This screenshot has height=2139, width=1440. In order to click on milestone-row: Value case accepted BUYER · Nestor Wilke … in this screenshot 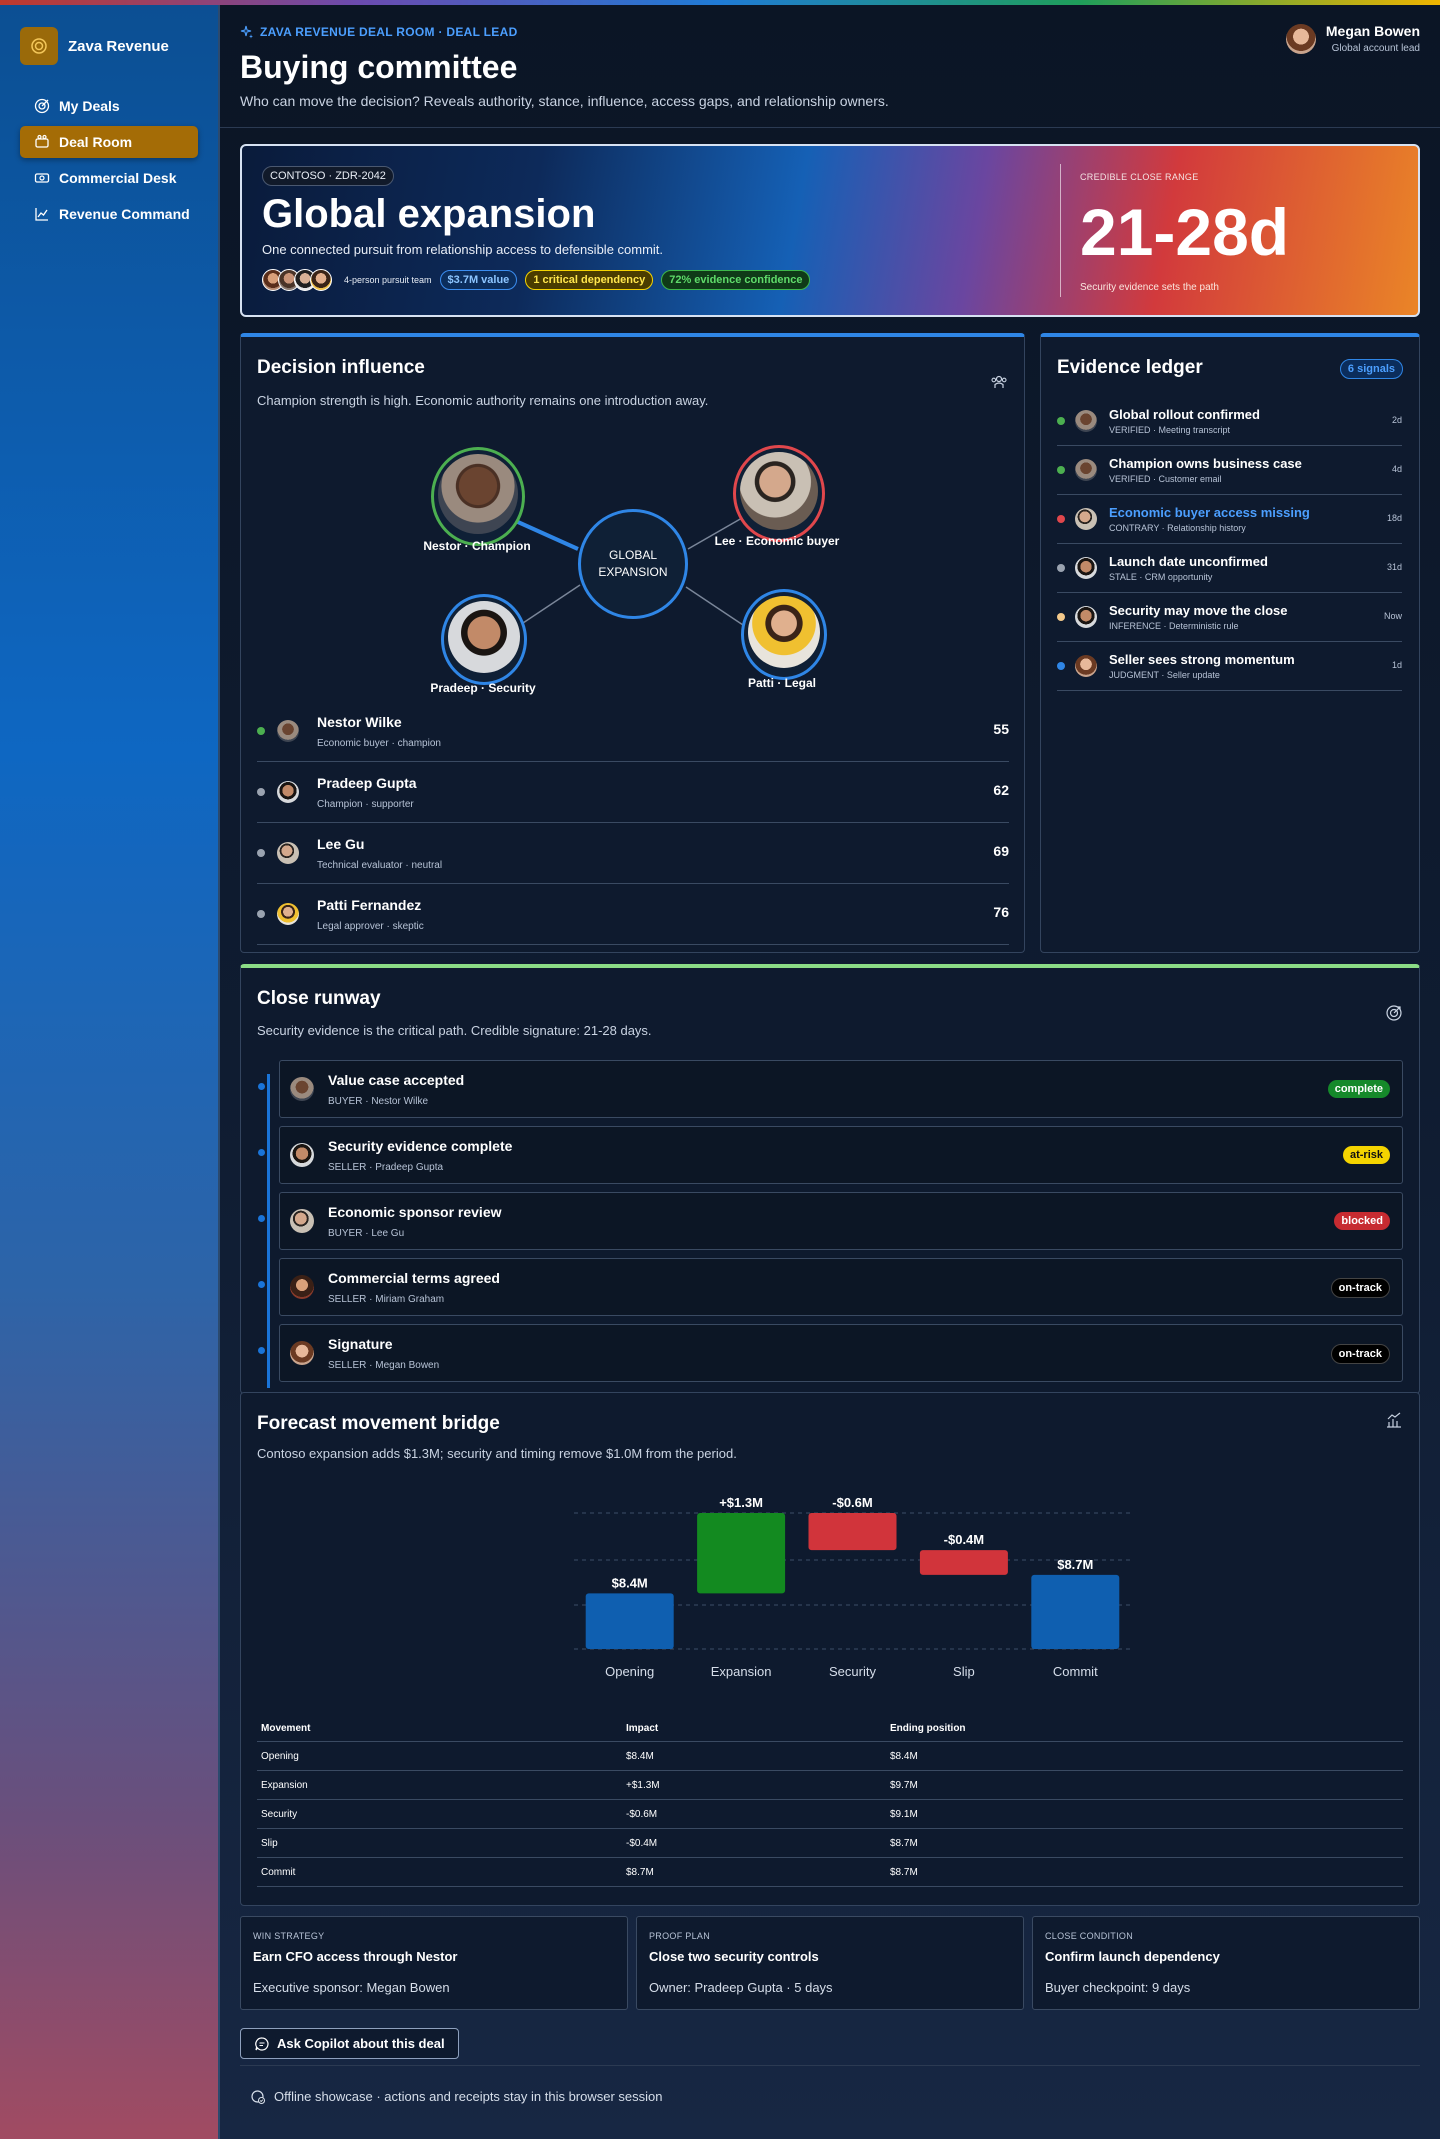, I will do `click(830, 1089)`.